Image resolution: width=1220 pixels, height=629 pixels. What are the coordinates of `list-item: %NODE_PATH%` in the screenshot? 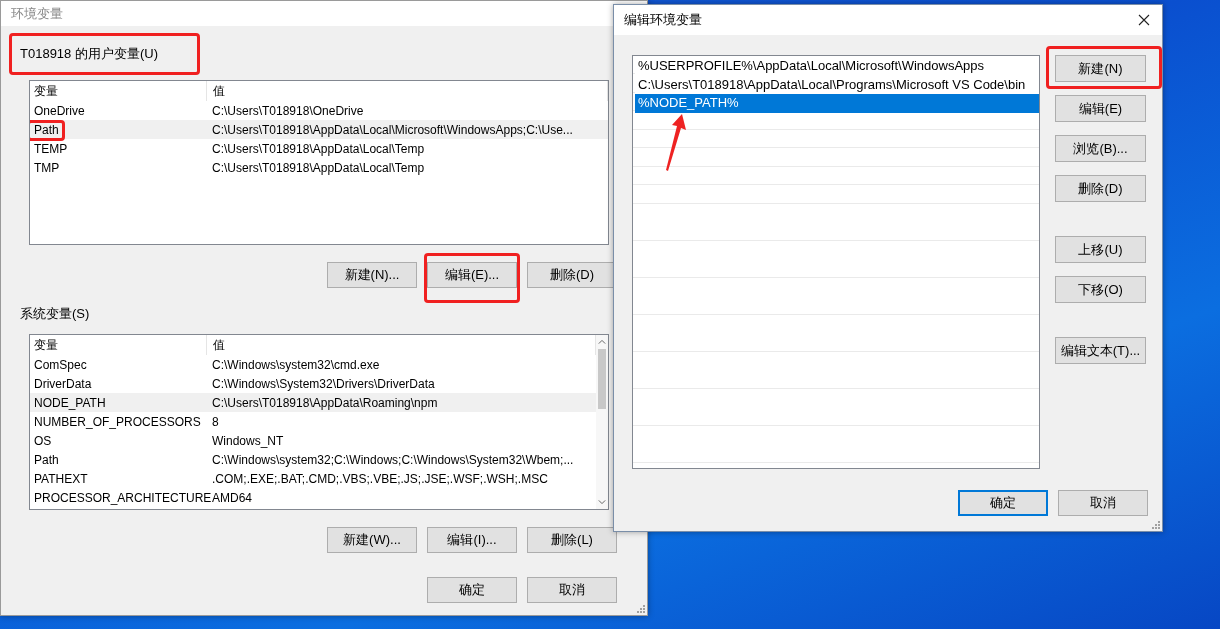 It's located at (837, 103).